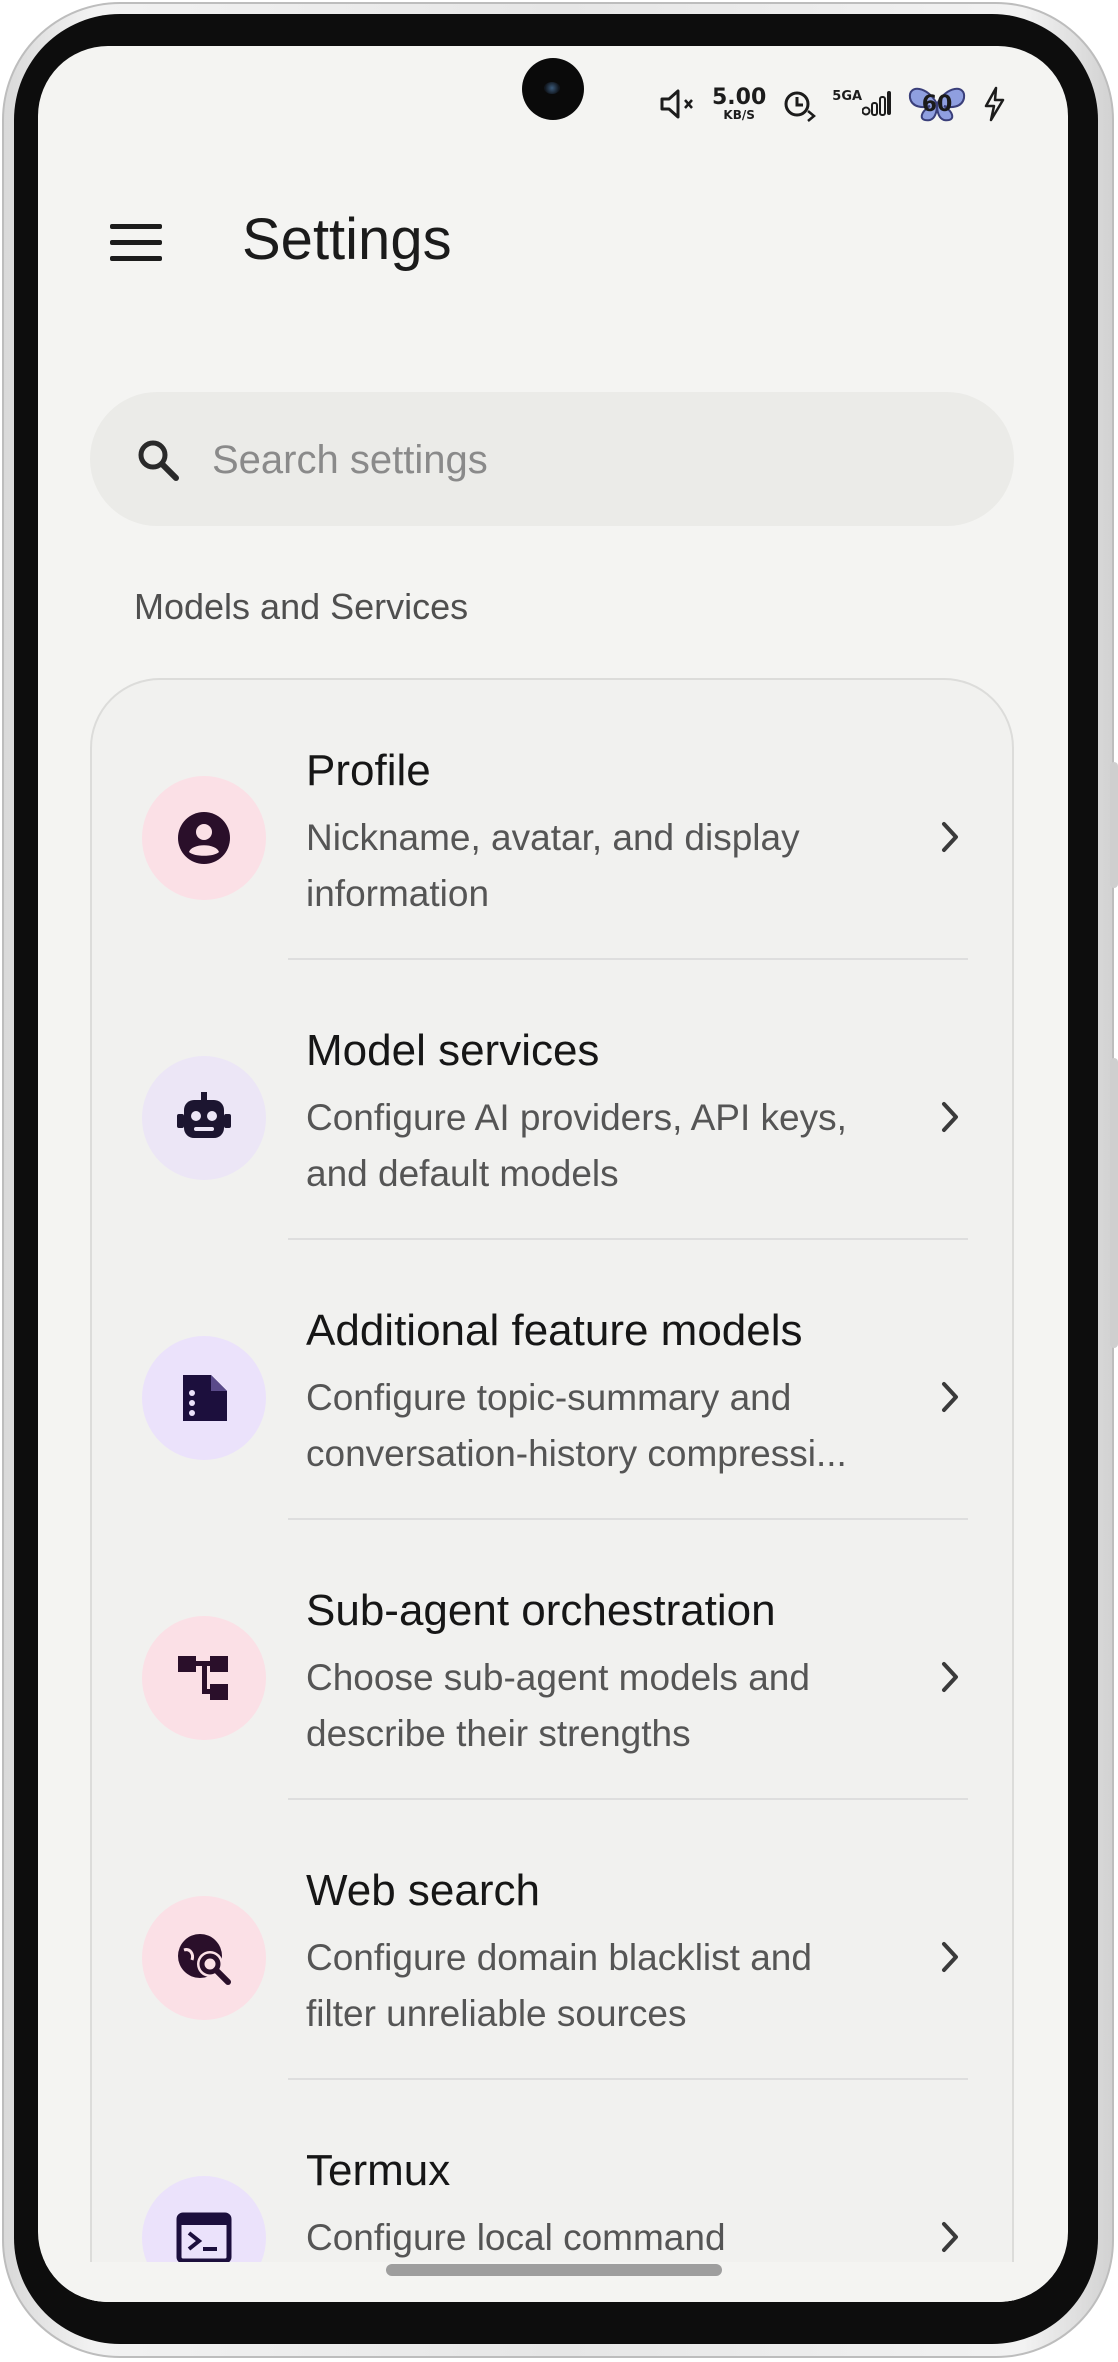  Describe the element at coordinates (158, 460) in the screenshot. I see `search-icon` at that location.